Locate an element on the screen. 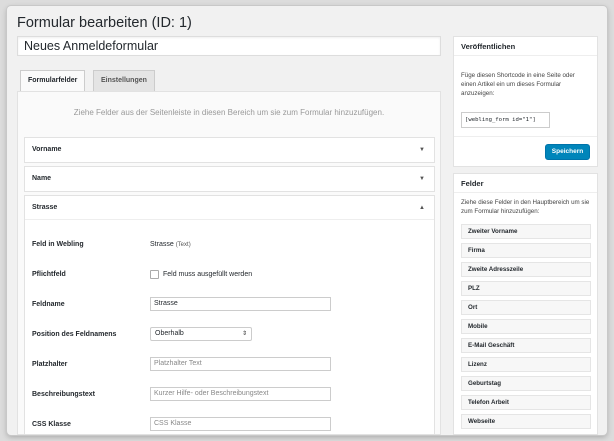 Image resolution: width=614 pixels, height=441 pixels. label-position-value: Oberhalb is located at coordinates (169, 333).